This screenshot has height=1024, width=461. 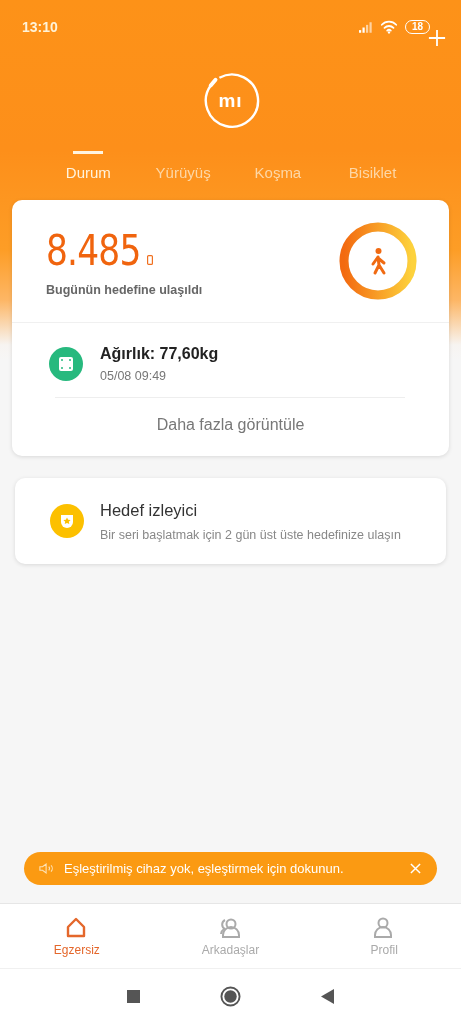 I want to click on clock-time: 13:10, so click(x=40, y=27).